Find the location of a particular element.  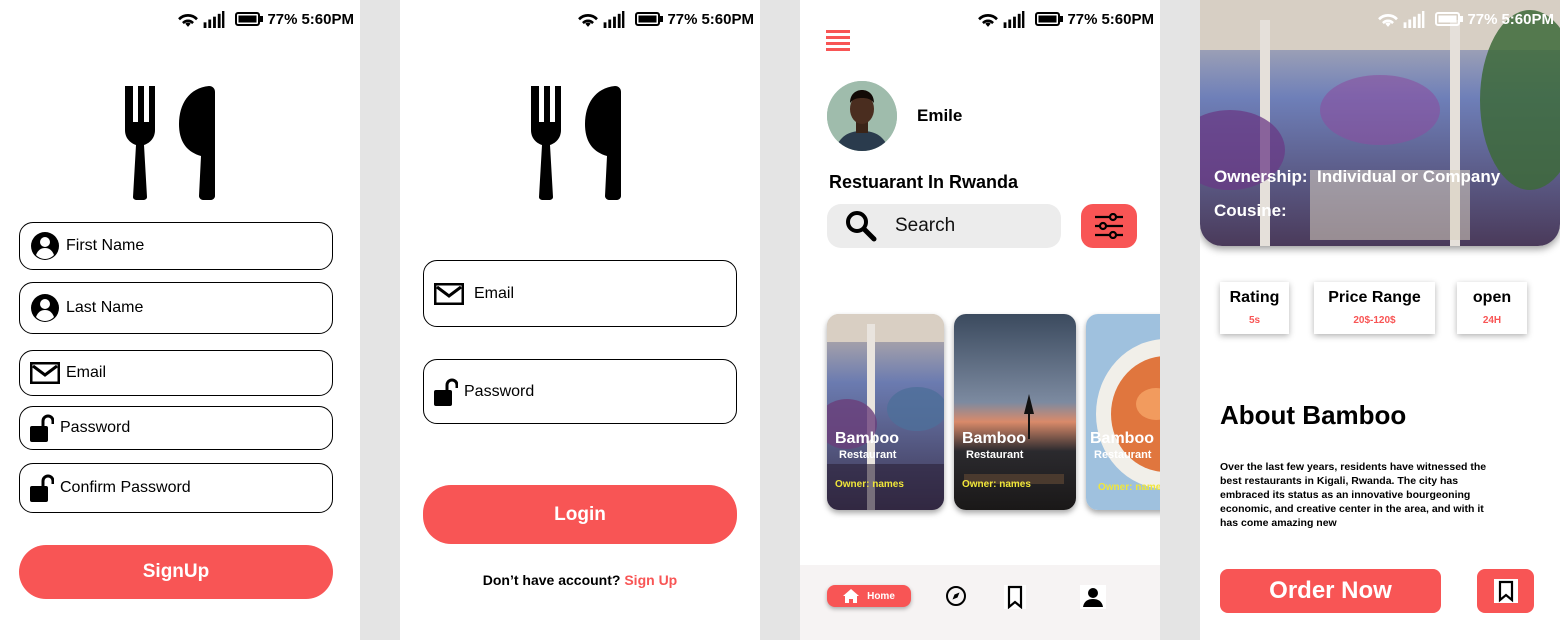

first-name-placeholder: First Name is located at coordinates (105, 245).